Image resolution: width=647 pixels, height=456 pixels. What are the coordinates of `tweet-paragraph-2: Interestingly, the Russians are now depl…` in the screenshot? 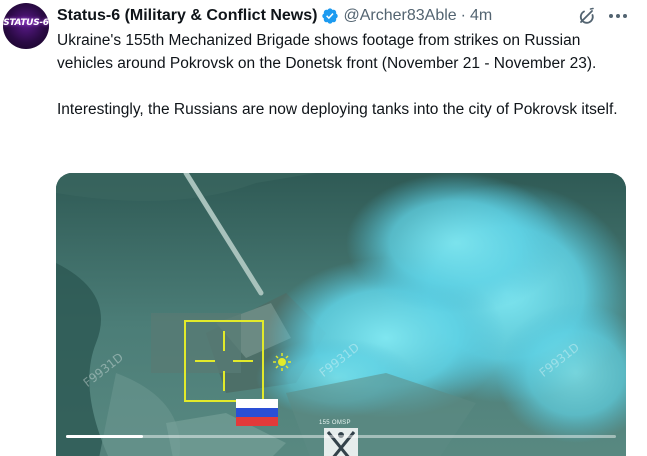 It's located at (337, 109).